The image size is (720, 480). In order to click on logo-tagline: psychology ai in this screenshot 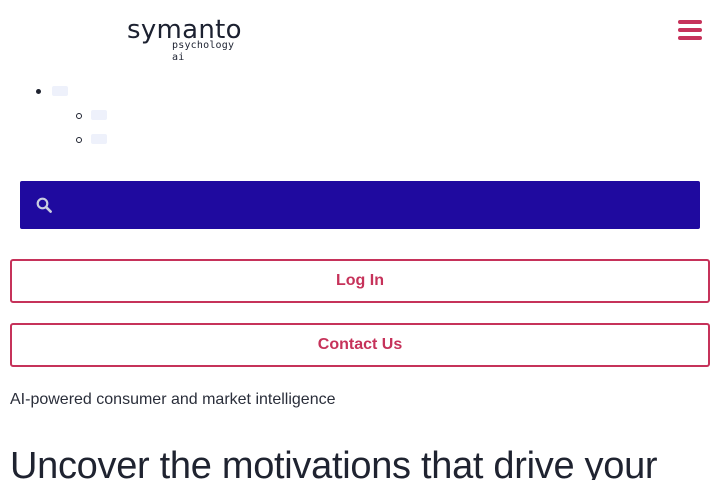, I will do `click(203, 51)`.